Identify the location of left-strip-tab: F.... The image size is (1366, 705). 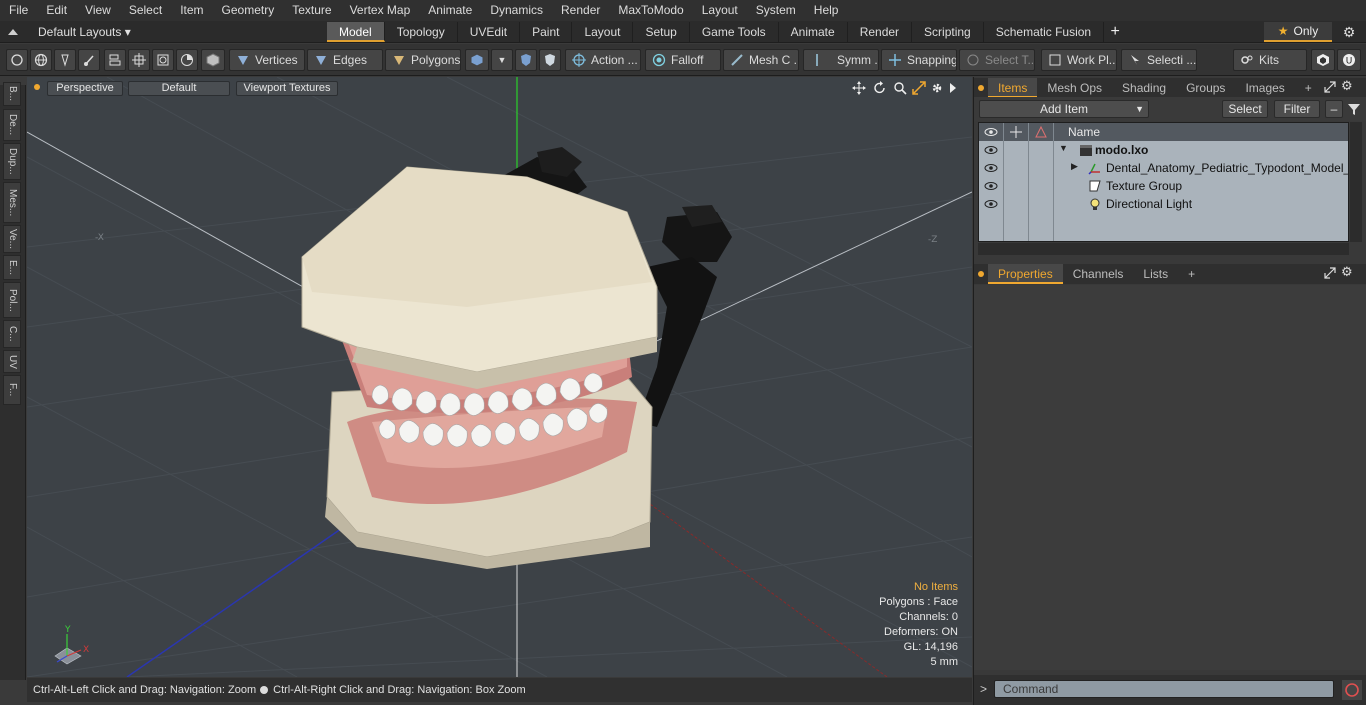
(12, 390).